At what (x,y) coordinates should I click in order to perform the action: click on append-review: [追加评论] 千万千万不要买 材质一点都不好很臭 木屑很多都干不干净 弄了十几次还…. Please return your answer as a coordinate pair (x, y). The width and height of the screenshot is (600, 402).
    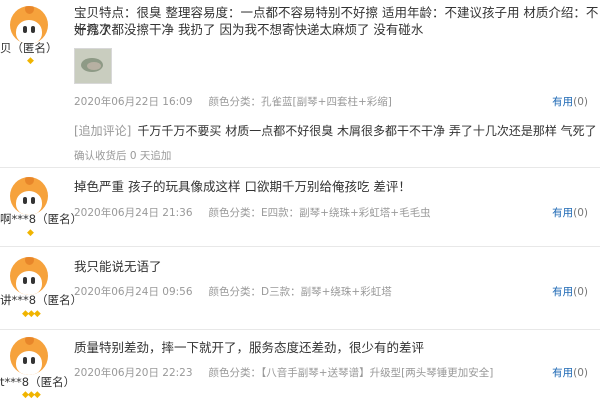
    Looking at the image, I should click on (335, 130).